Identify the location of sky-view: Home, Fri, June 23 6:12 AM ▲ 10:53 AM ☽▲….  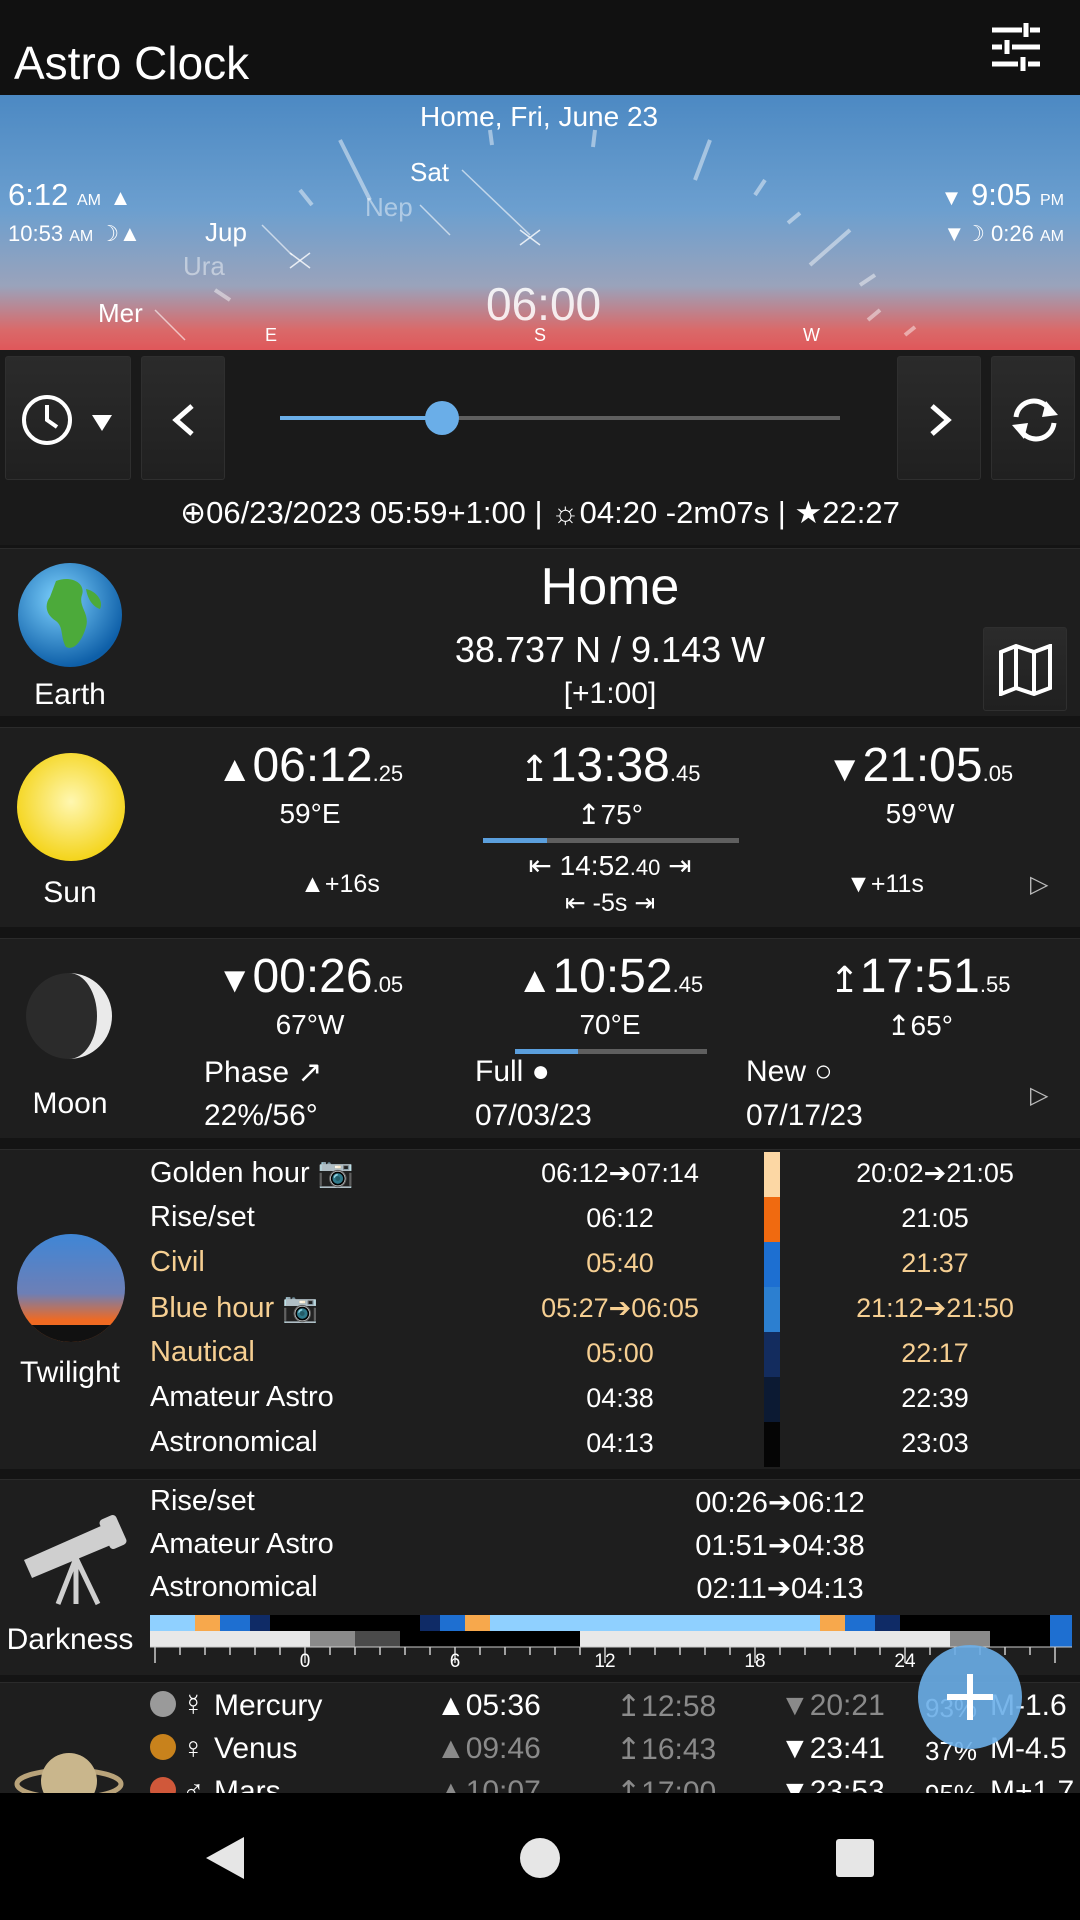
(540, 222).